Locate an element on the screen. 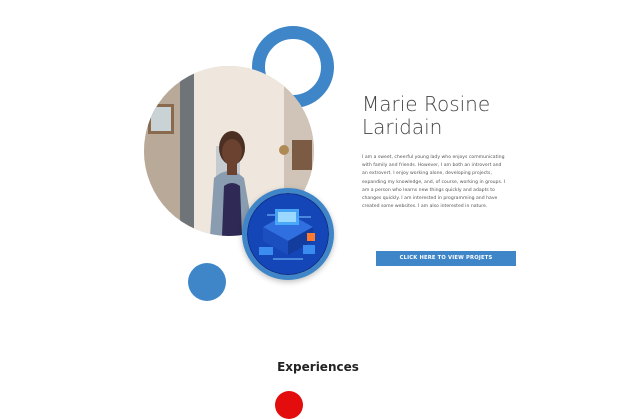 The image size is (636, 419). experiences-heading: Experiences is located at coordinates (318, 367).